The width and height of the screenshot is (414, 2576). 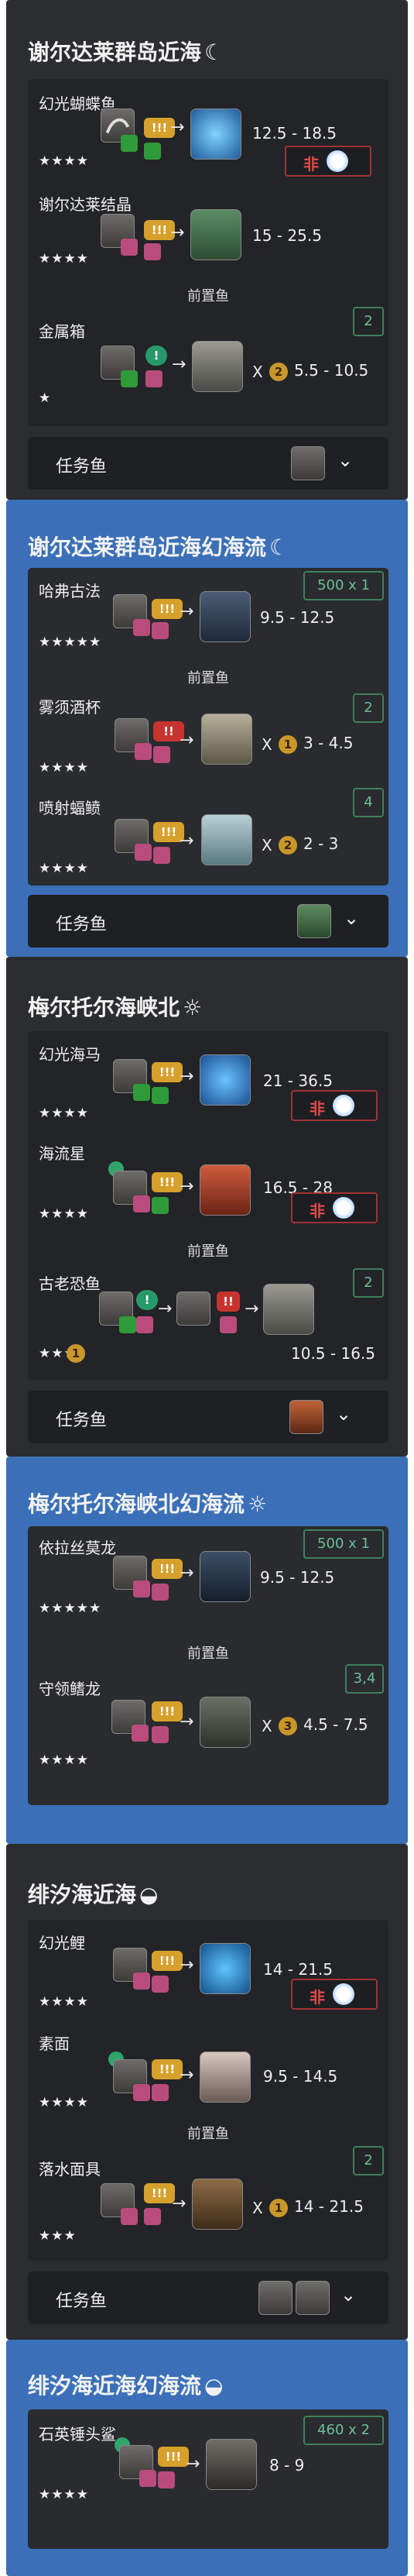 What do you see at coordinates (343, 2430) in the screenshot?
I see `required-count: 460 x 2` at bounding box center [343, 2430].